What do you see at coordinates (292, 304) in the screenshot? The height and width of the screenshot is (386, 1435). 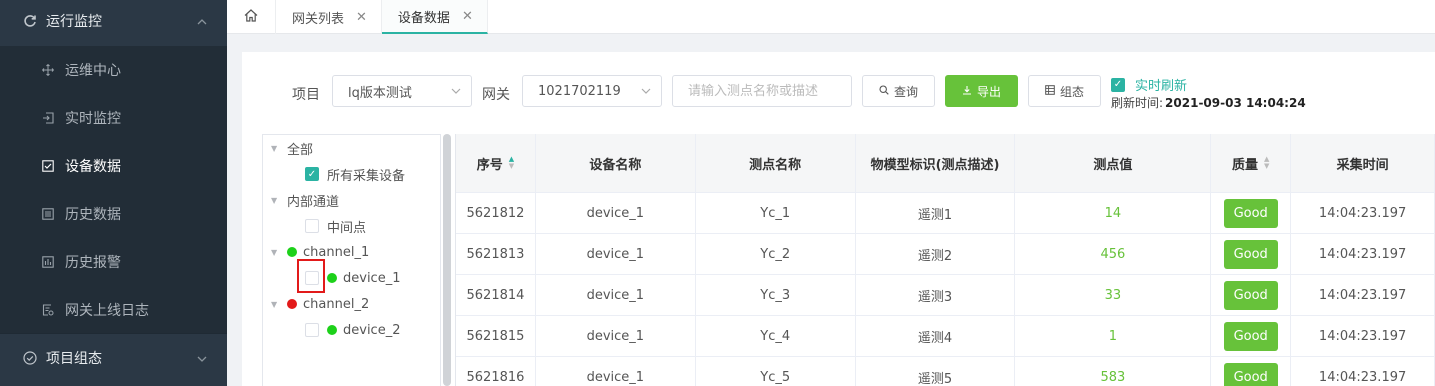 I see `offline-status-dot` at bounding box center [292, 304].